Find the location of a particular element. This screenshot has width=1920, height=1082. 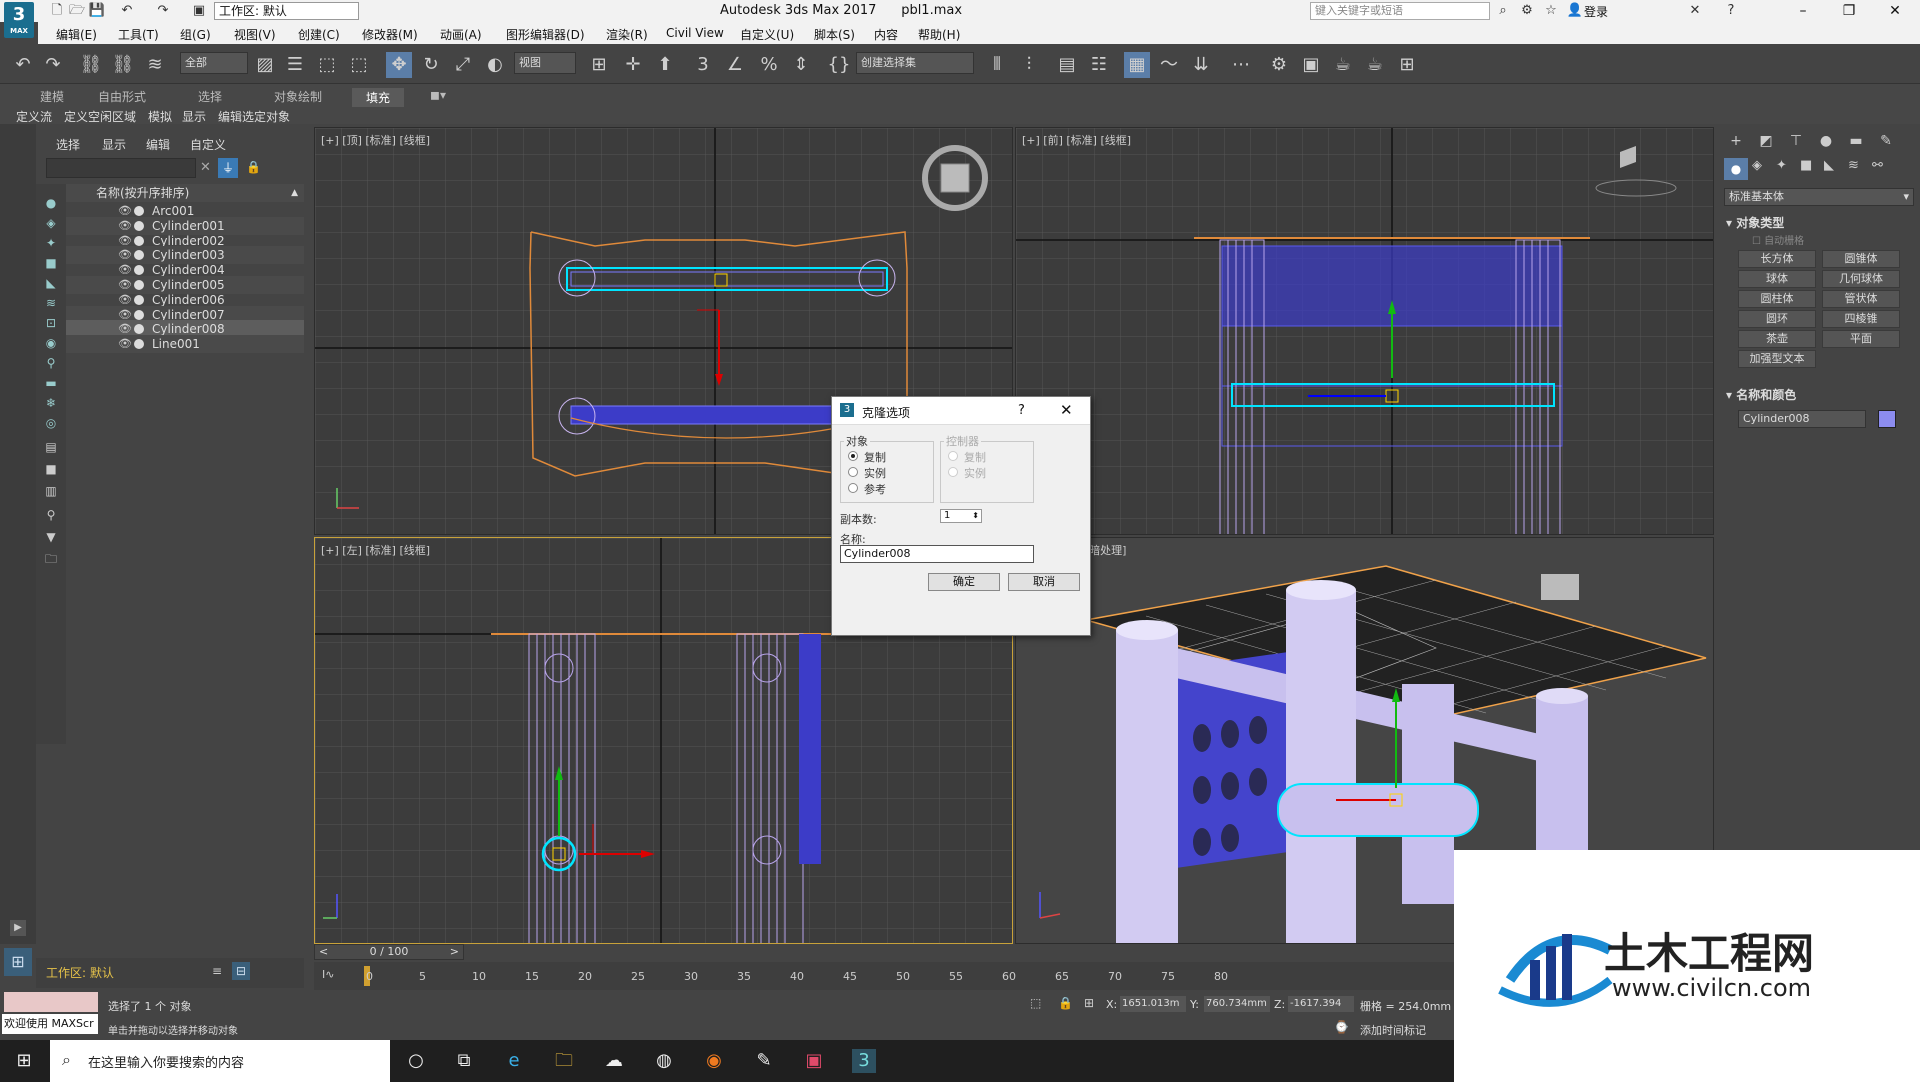

menu-rendering: 渲染(R) is located at coordinates (627, 34).